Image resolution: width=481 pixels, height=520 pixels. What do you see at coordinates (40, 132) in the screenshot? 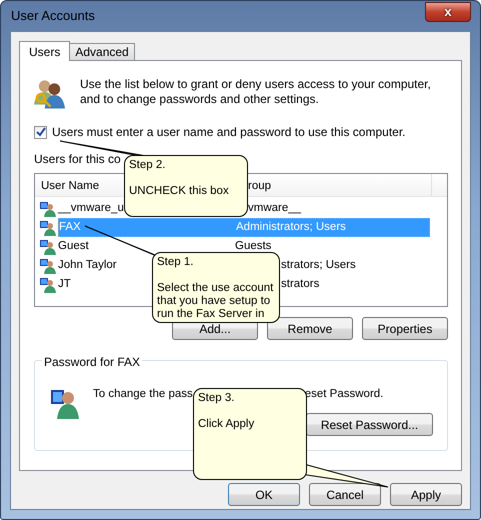
I see `checkbox` at bounding box center [40, 132].